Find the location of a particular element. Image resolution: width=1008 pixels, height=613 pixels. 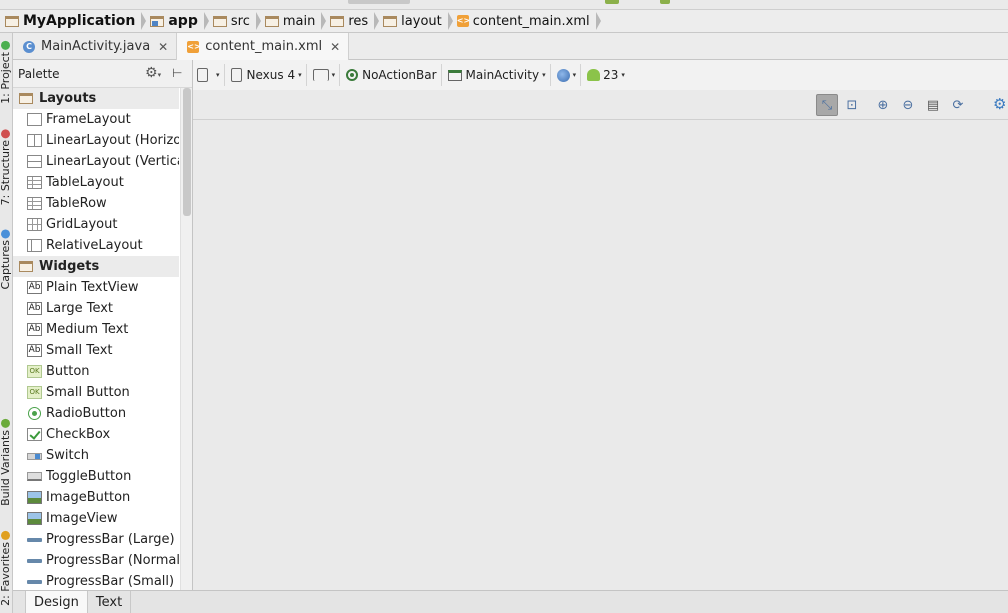

palette-item: ToggleButton is located at coordinates (96, 476).